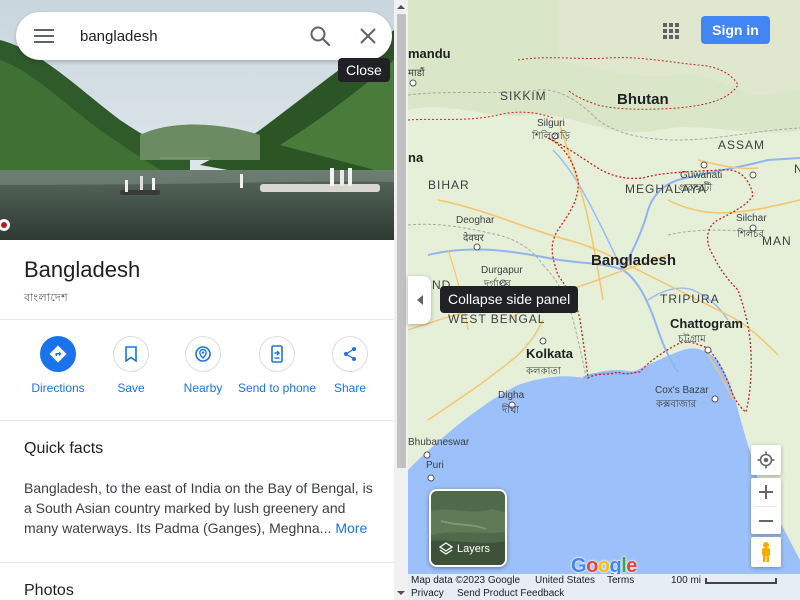 The height and width of the screenshot is (600, 800). What do you see at coordinates (565, 580) in the screenshot?
I see `country-link: United States` at bounding box center [565, 580].